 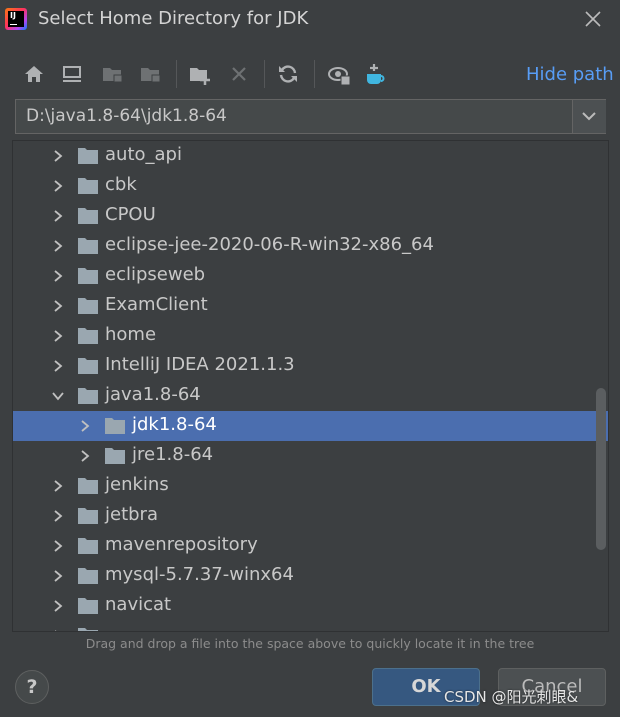 What do you see at coordinates (200, 364) in the screenshot?
I see `tree-item-label: IntelliJ IDEA 2021.1.3` at bounding box center [200, 364].